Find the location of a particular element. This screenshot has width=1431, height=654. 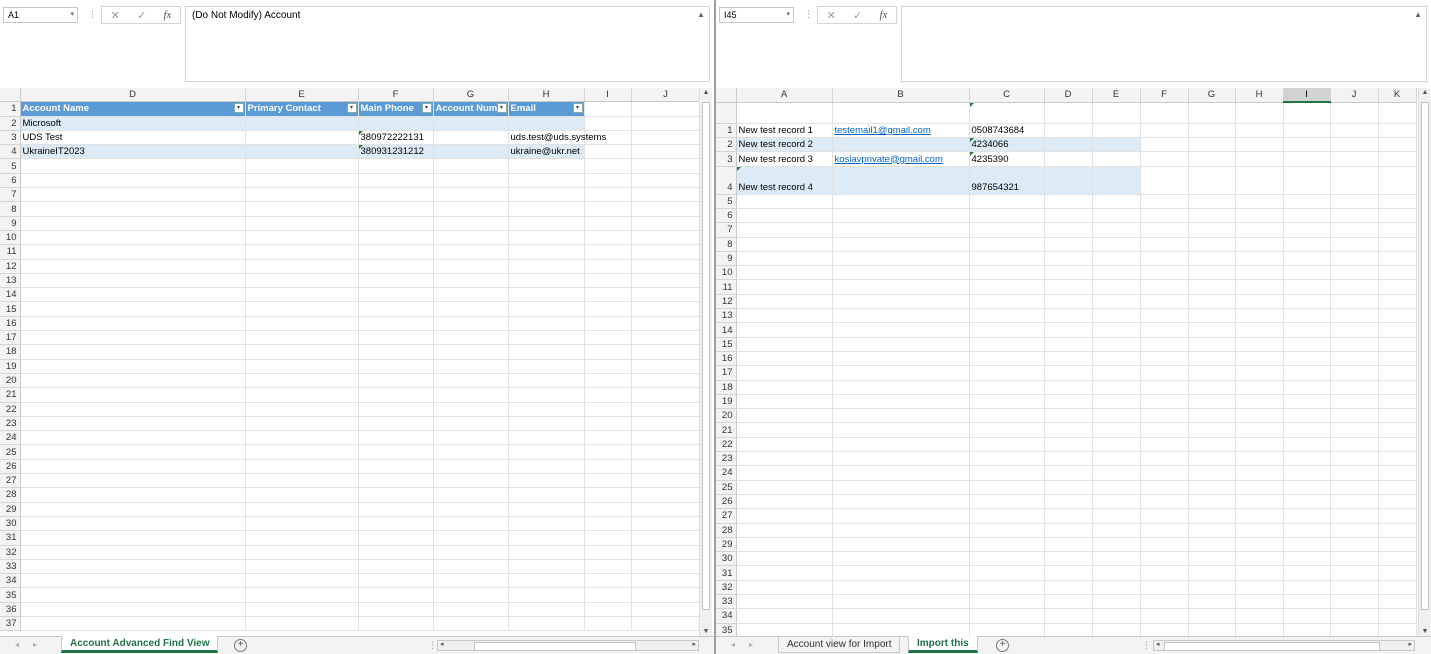

sheet-tab-account-advanced-find-view: Account Advanced Find View is located at coordinates (140, 644).